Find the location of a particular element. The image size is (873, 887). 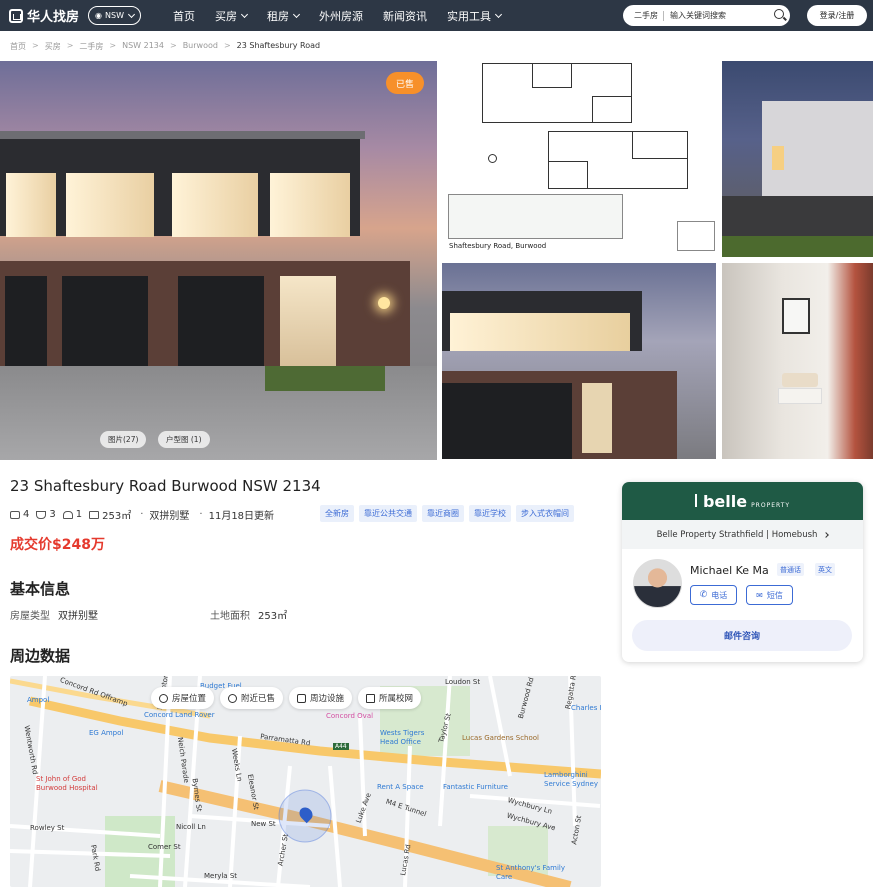

agency-logo: belle PROPERTY is located at coordinates (742, 501).